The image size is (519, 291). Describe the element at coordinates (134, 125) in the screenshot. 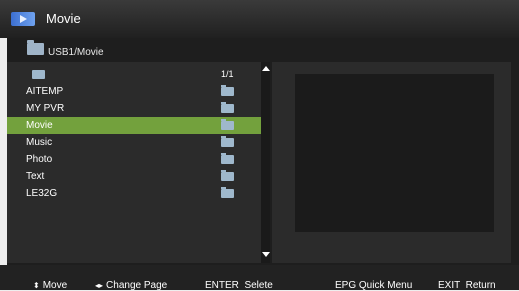

I see `list-item-movie: Movie` at that location.